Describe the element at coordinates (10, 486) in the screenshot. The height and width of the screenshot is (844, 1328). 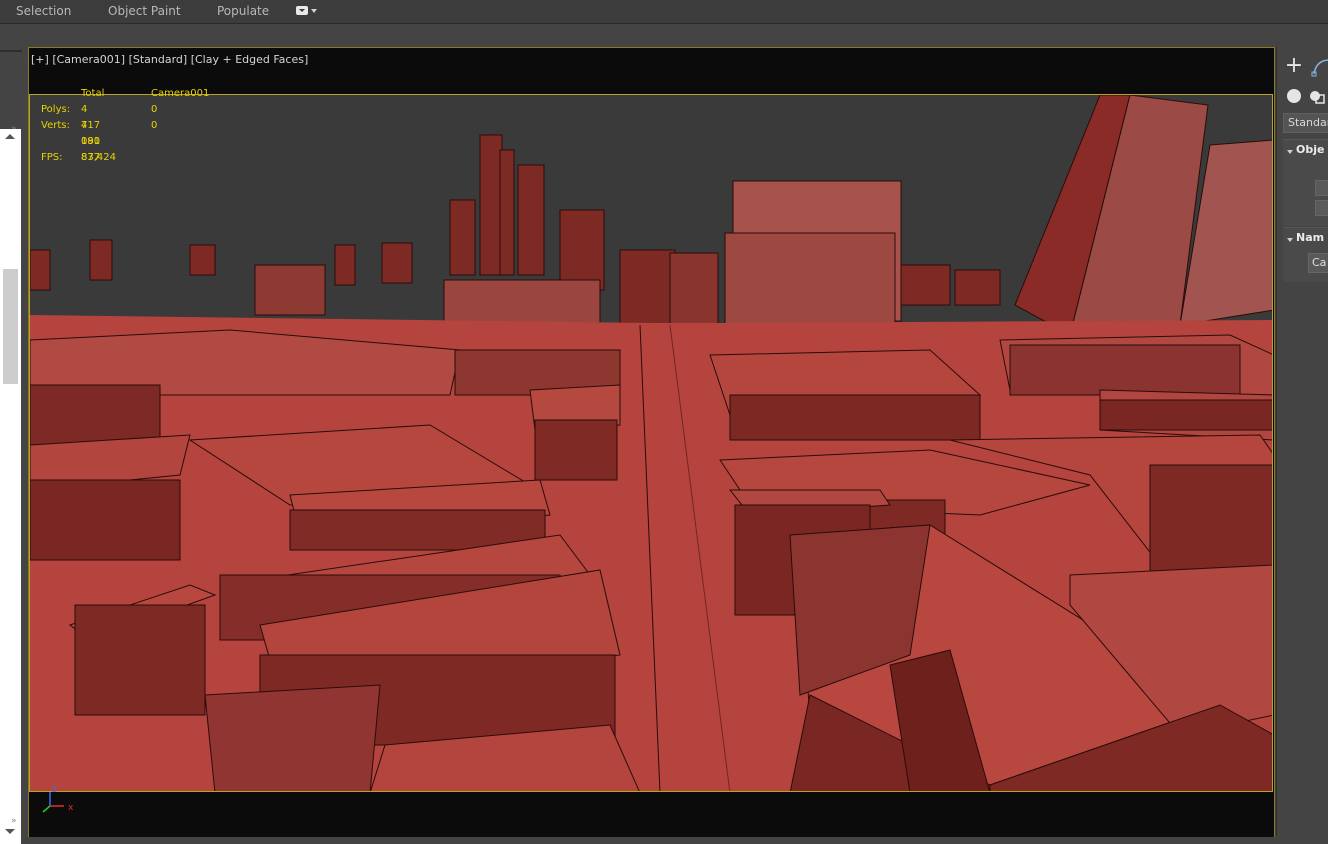
I see `scene-explorer-list` at that location.